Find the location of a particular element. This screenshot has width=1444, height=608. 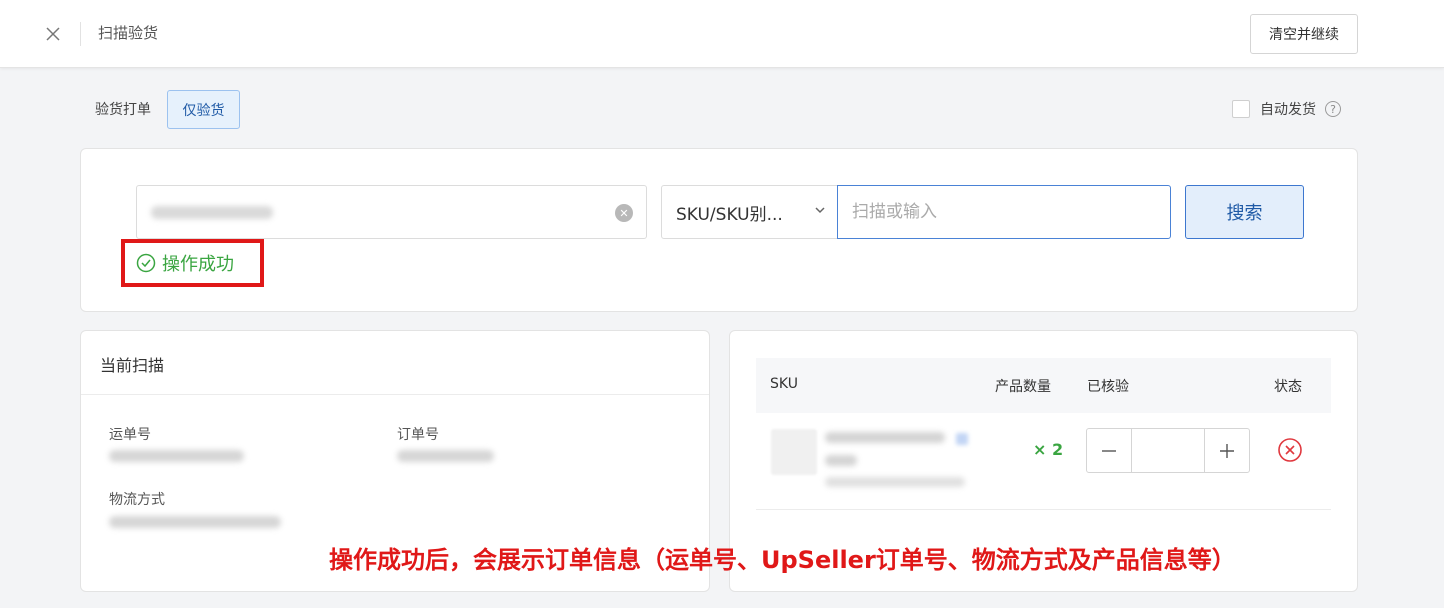

auto-ship-label: 自动发货 is located at coordinates (1288, 110).